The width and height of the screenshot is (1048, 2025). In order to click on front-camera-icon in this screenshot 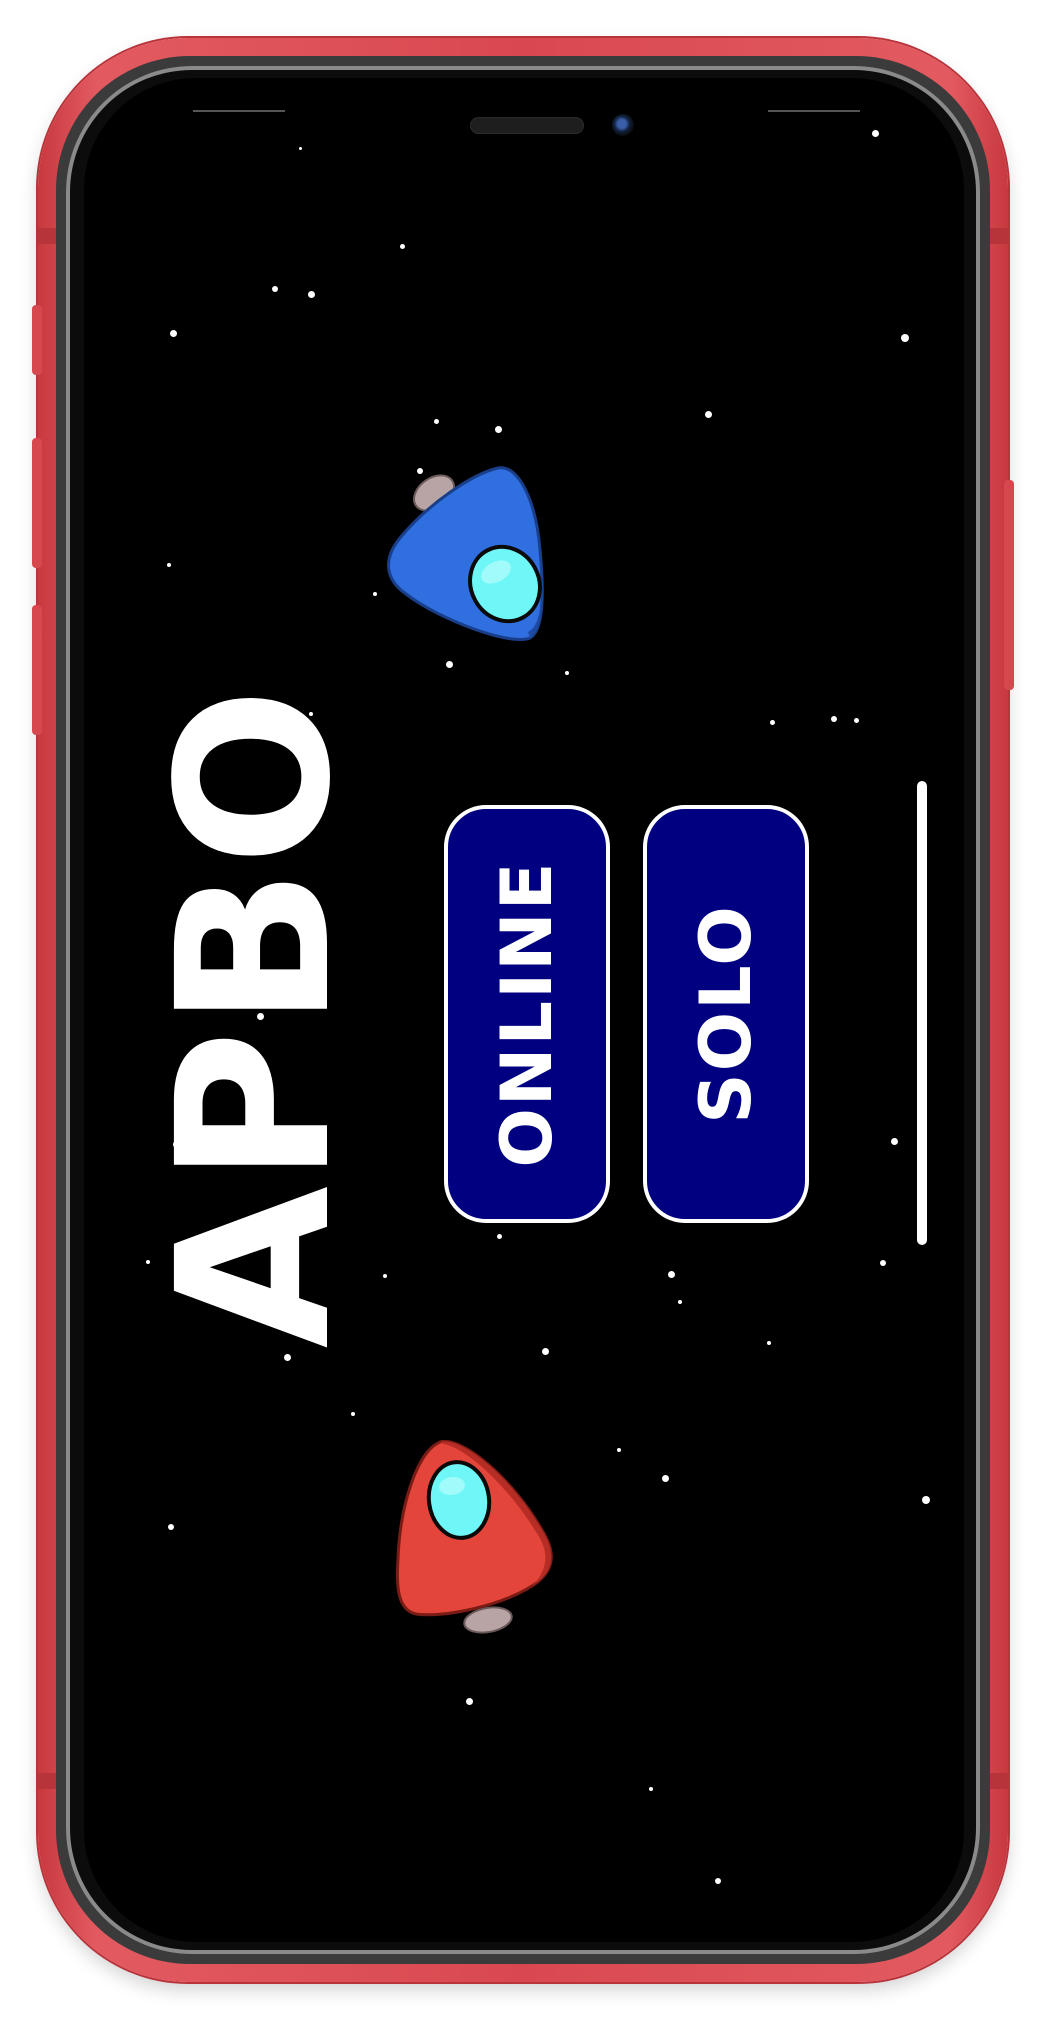, I will do `click(623, 125)`.